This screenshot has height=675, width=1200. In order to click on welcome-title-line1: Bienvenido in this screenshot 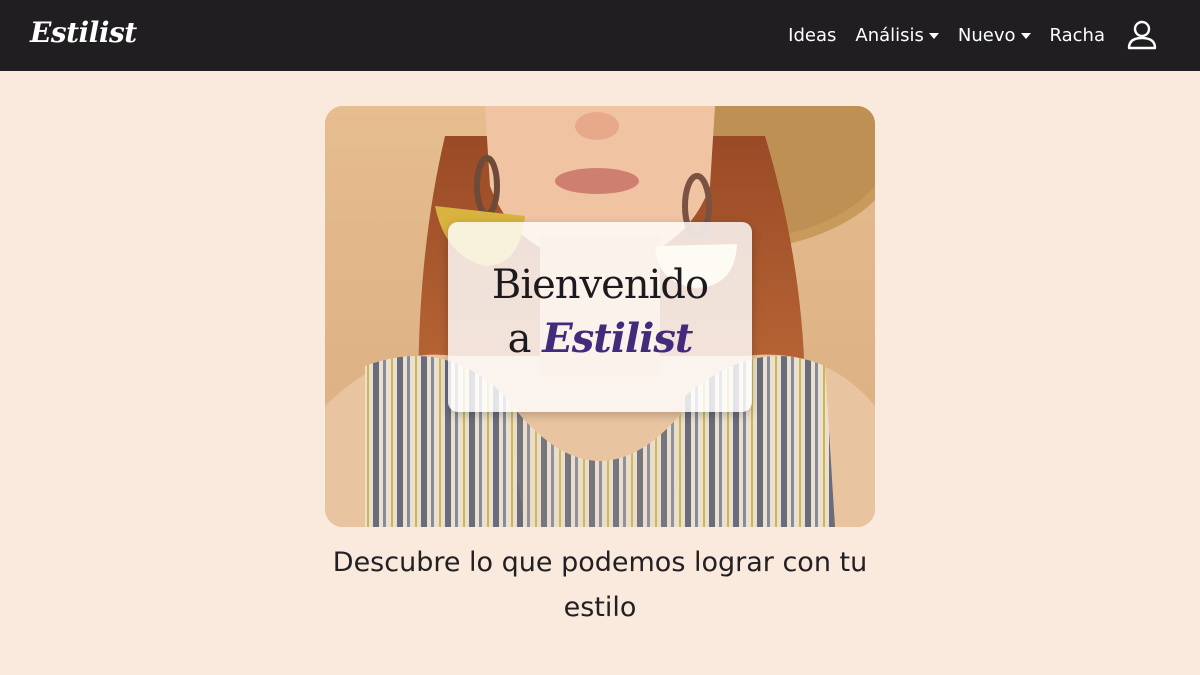, I will do `click(600, 285)`.